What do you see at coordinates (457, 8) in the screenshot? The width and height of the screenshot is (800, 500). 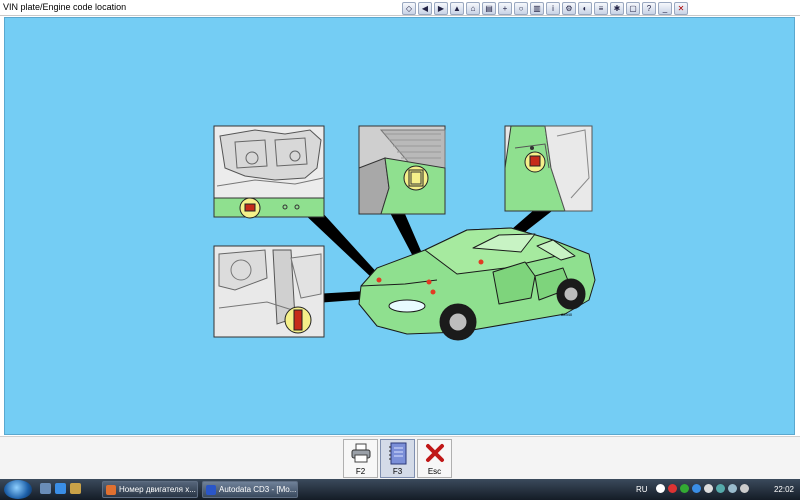 I see `up-icon: ▲` at bounding box center [457, 8].